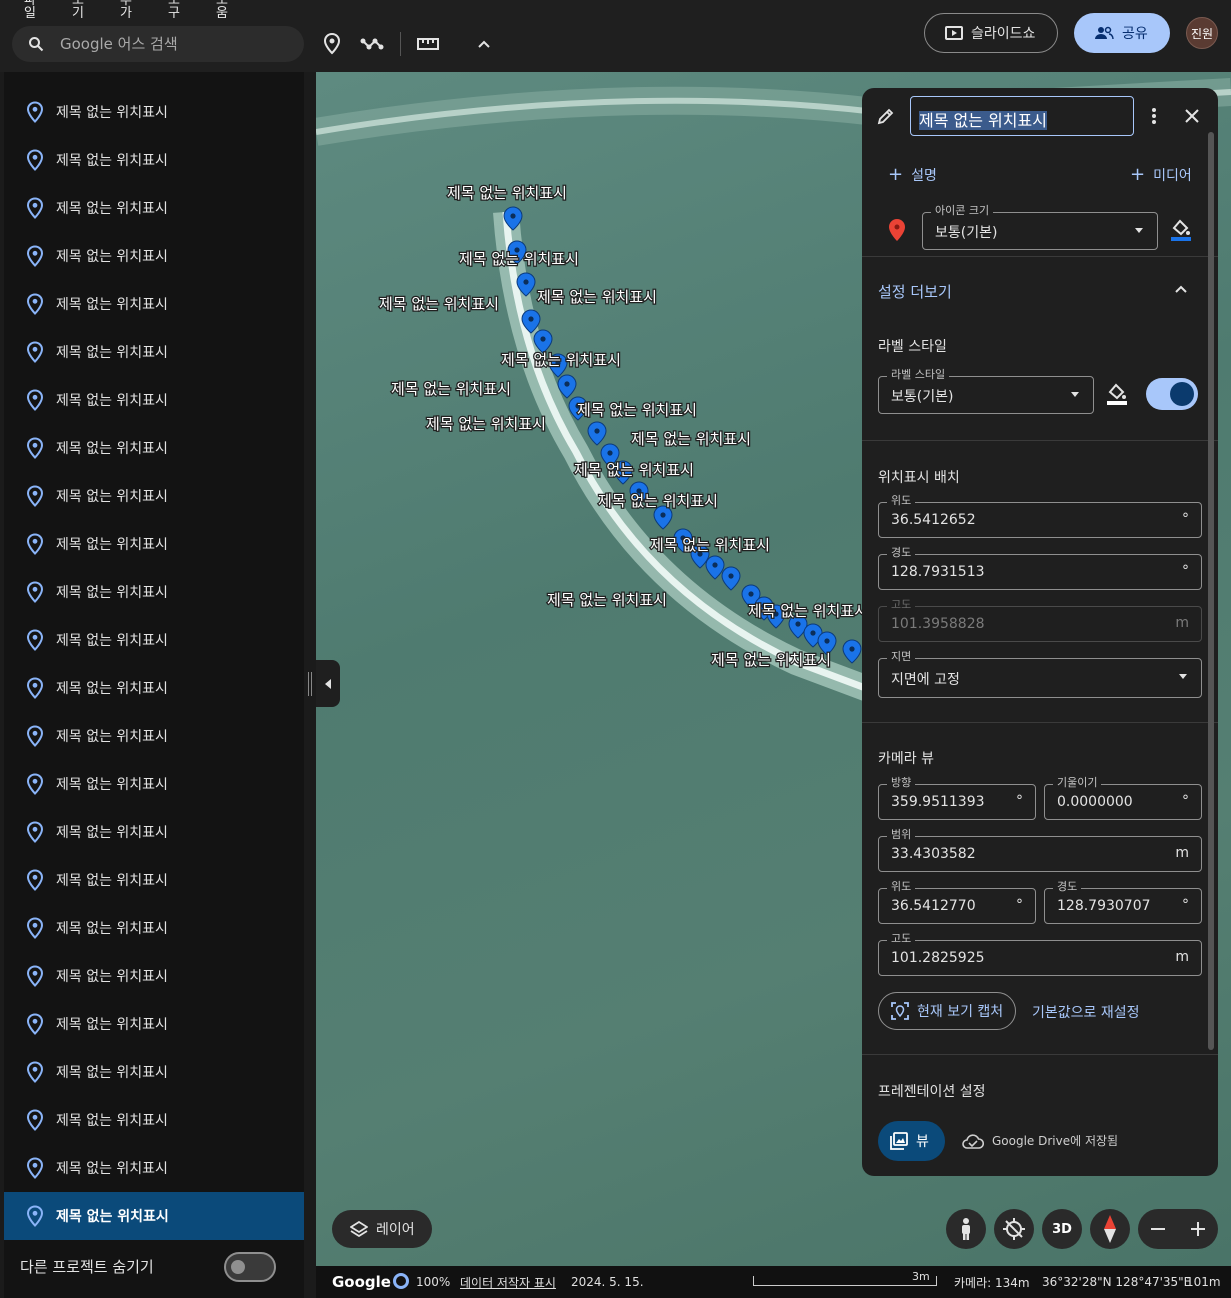 The width and height of the screenshot is (1231, 1298). What do you see at coordinates (897, 230) in the screenshot?
I see `red-pin-icon` at bounding box center [897, 230].